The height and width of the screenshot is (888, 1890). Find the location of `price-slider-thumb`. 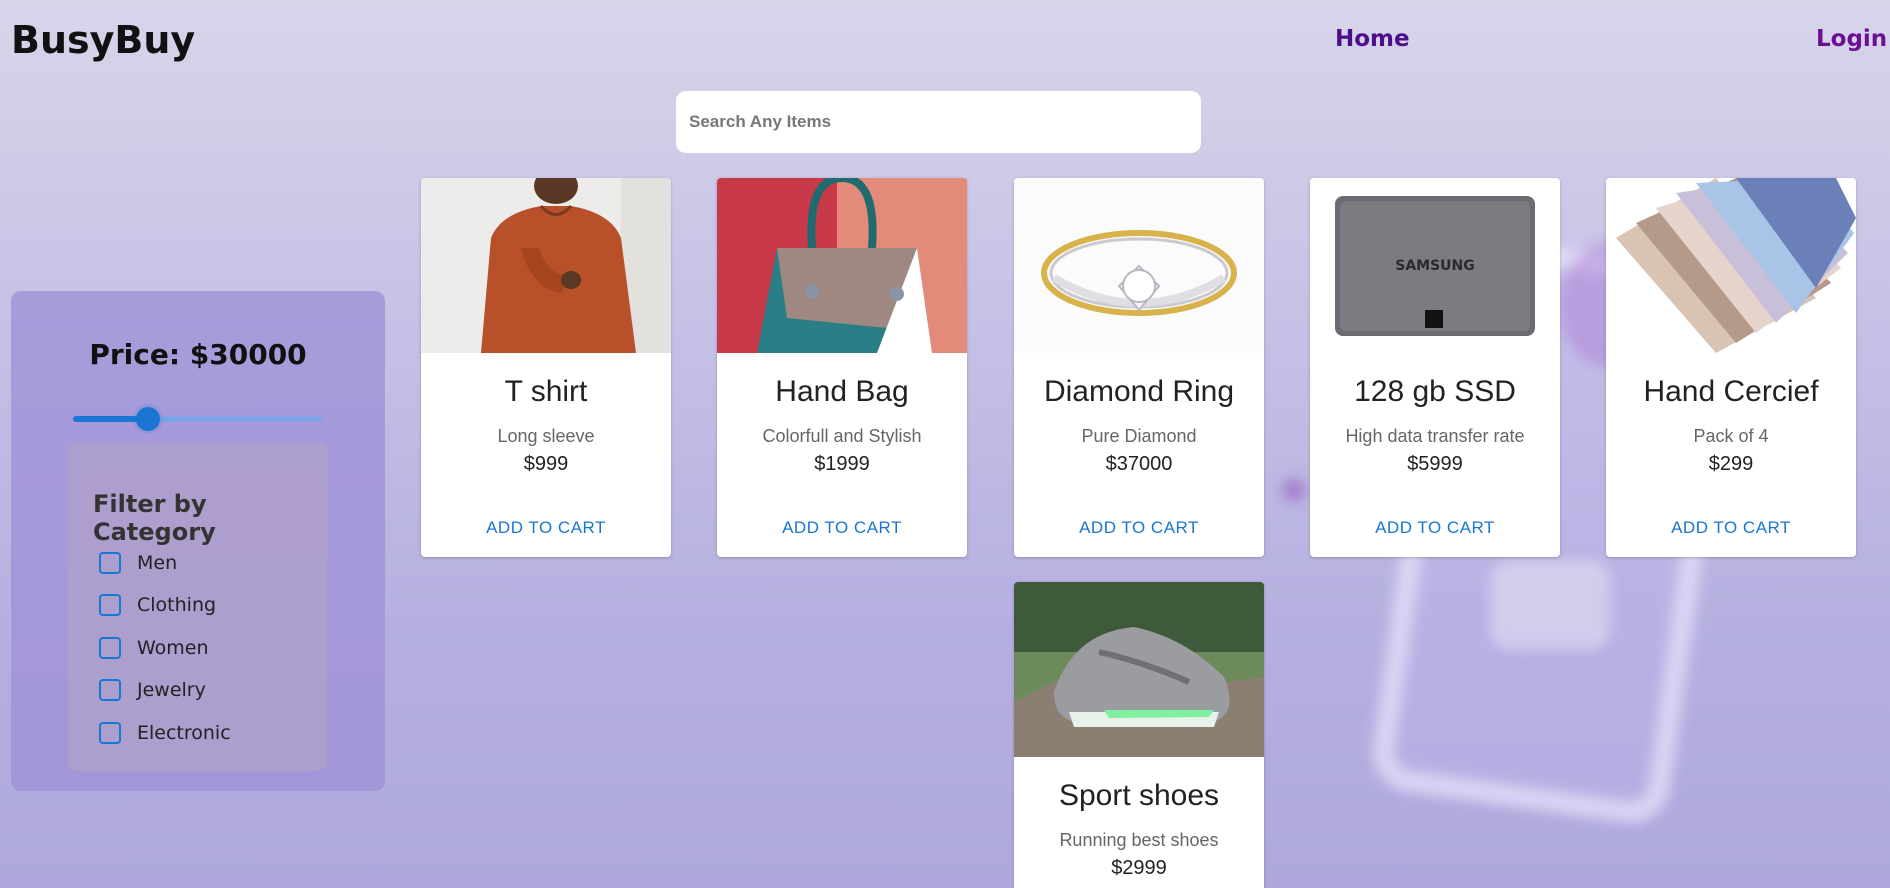

price-slider-thumb is located at coordinates (148, 419).